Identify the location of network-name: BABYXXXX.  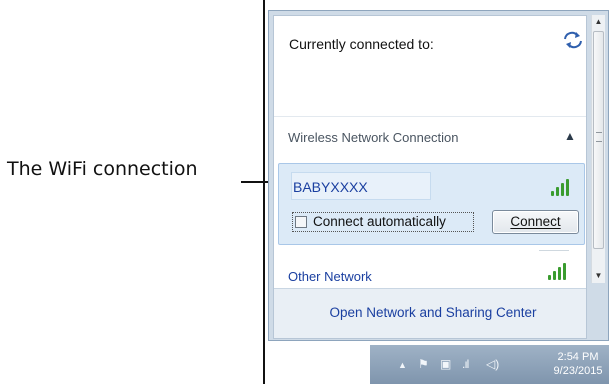
(330, 187).